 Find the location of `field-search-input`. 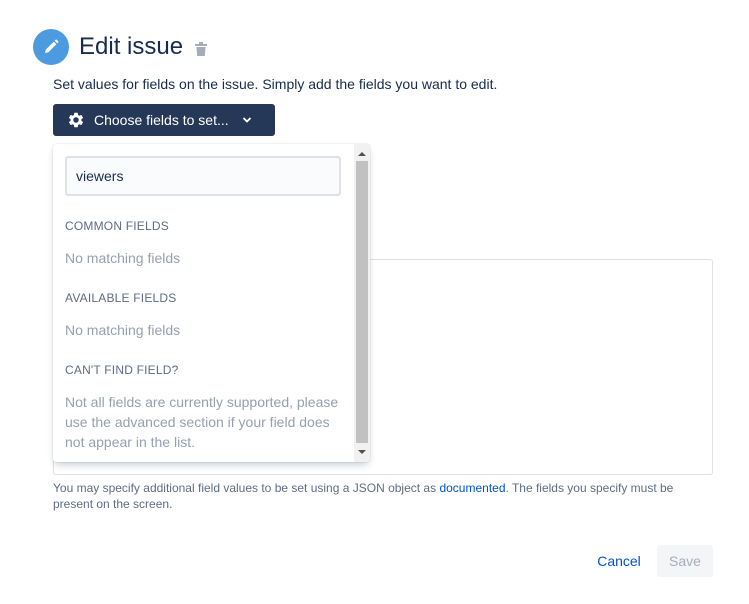

field-search-input is located at coordinates (203, 176).